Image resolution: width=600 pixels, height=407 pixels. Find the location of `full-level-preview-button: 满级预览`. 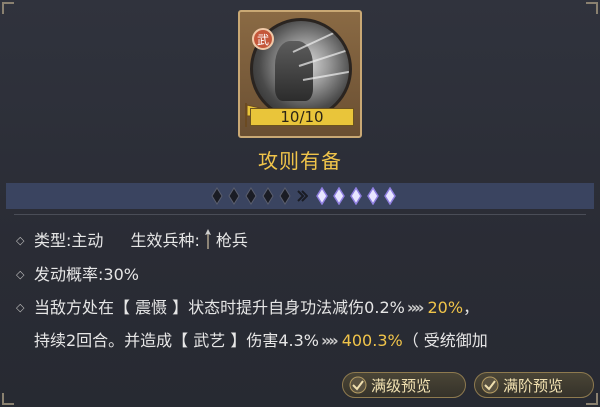

full-level-preview-button: 满级预览 is located at coordinates (404, 385).